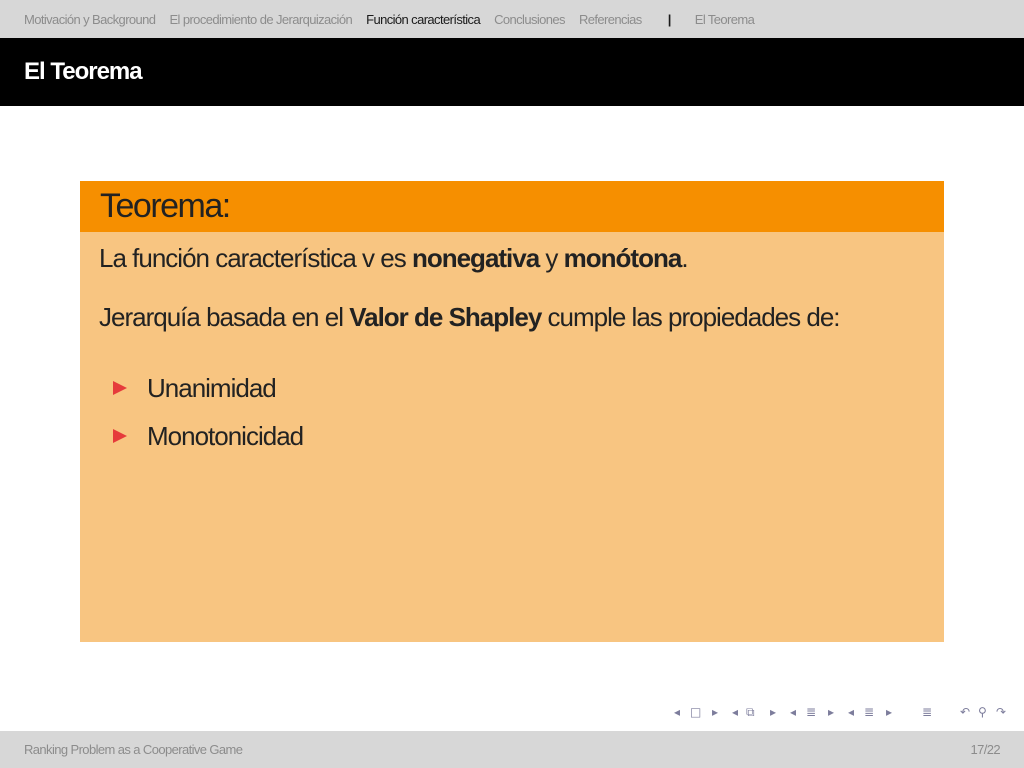 The image size is (1024, 768). What do you see at coordinates (715, 712) in the screenshot?
I see `next-slide-icon: ▸` at bounding box center [715, 712].